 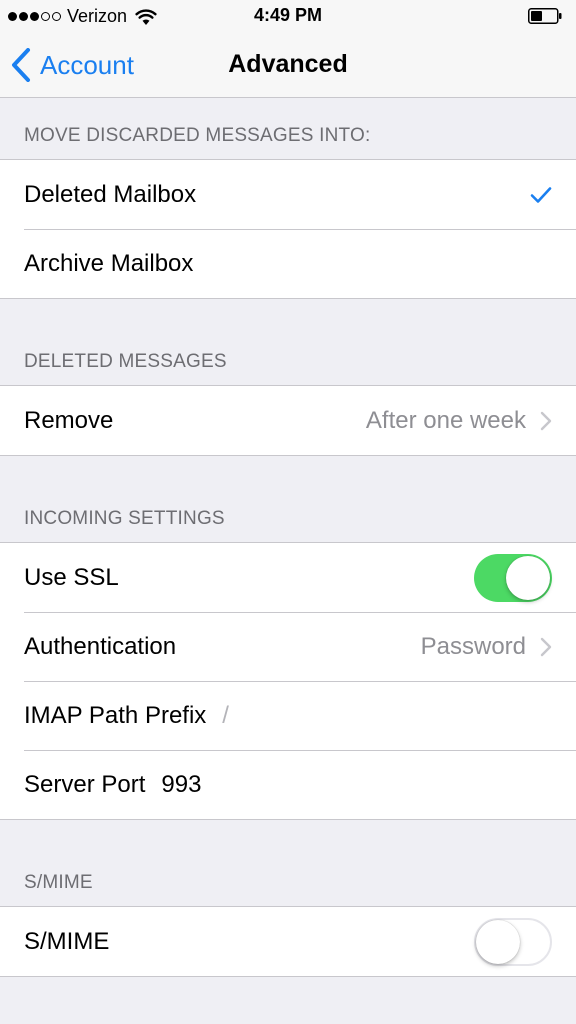 I want to click on smime-group: S/MIME, so click(x=288, y=941).